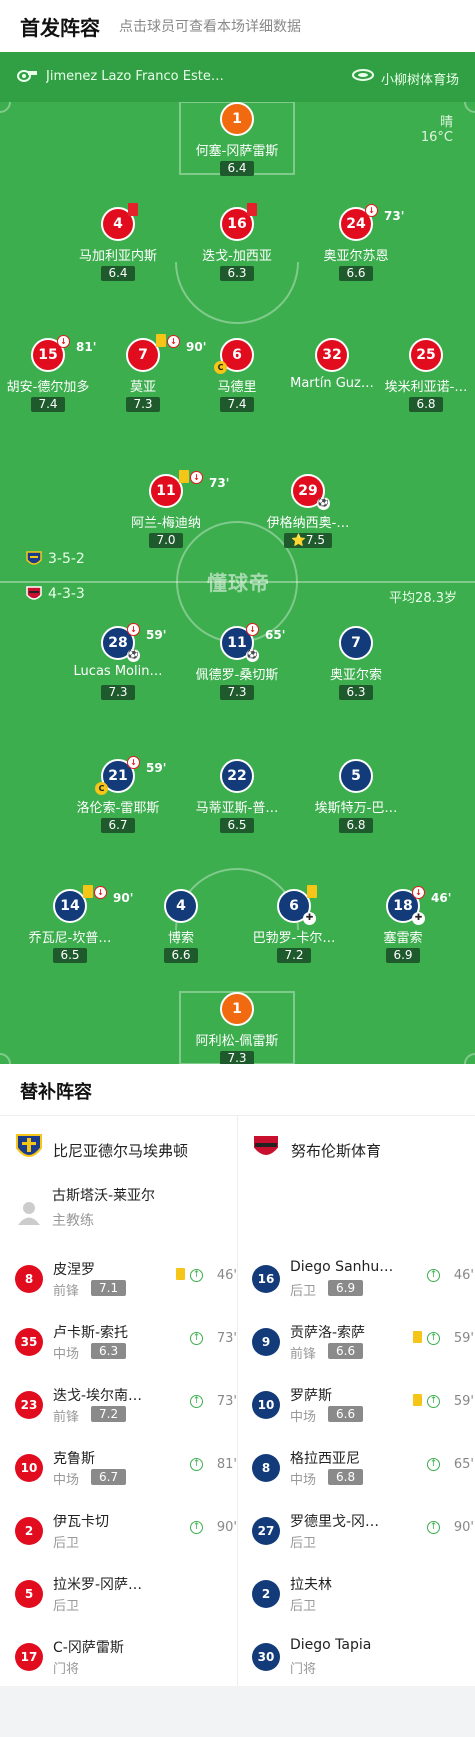 The image size is (475, 1737). What do you see at coordinates (166, 522) in the screenshot?
I see `player-name: 阿兰-梅迪纳` at bounding box center [166, 522].